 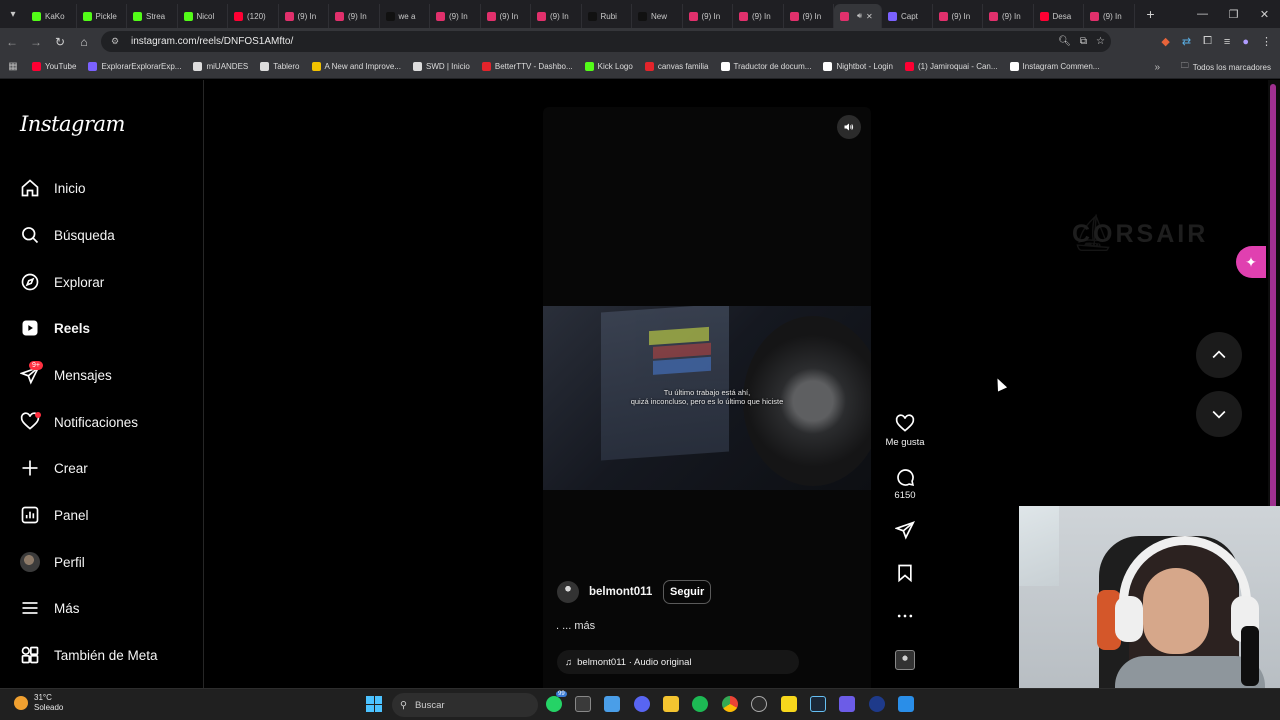 I want to click on floating-extension-icon: ✦, so click(x=1251, y=262).